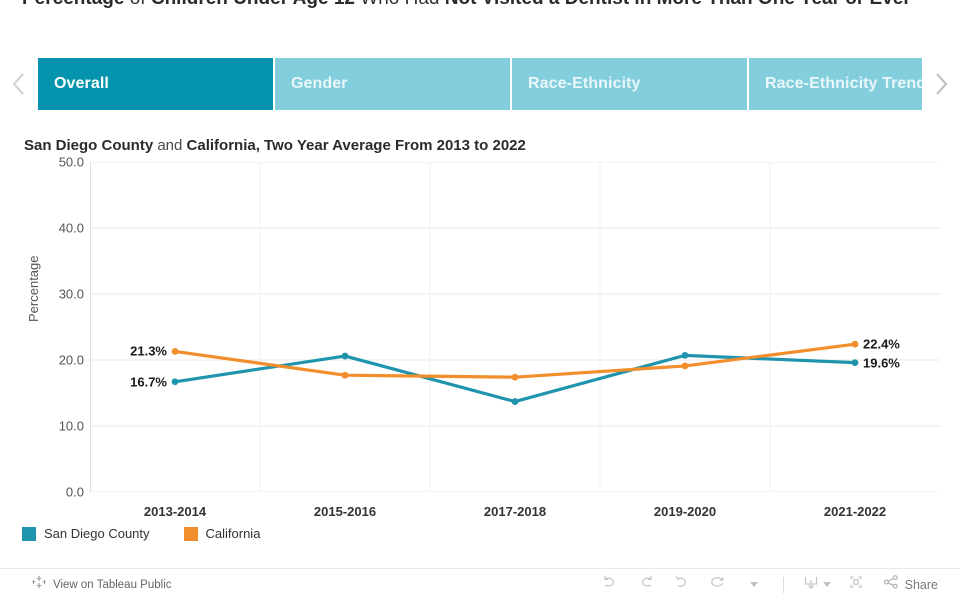 This screenshot has height=600, width=960. What do you see at coordinates (685, 511) in the screenshot?
I see `x-axis-tick-label: 2019-2020` at bounding box center [685, 511].